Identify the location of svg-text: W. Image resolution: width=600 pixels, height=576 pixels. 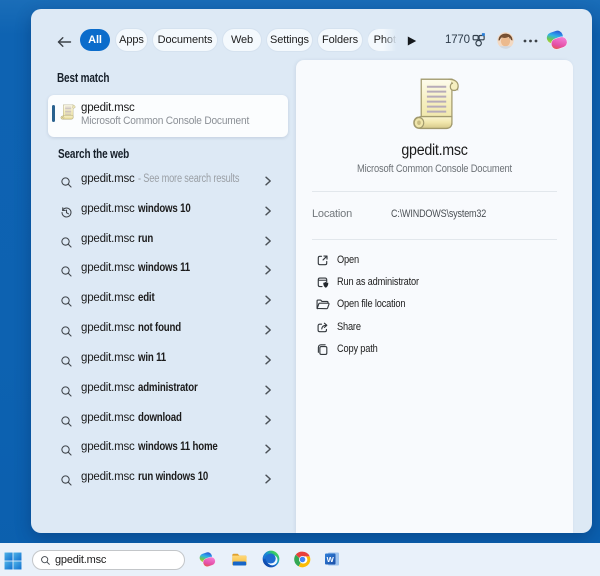
(331, 559).